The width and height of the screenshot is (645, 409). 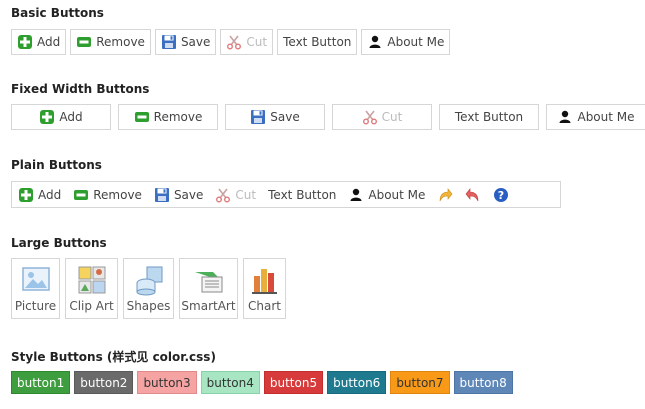 I want to click on basic-buttons-row: Add Remove Save Cut Text Button About Me, so click(x=232, y=42).